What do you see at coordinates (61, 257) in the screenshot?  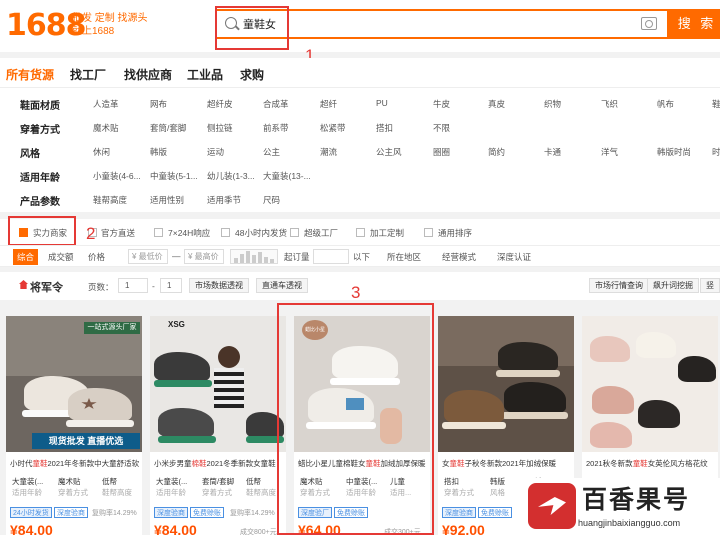 I see `sort-volume: 成交额` at bounding box center [61, 257].